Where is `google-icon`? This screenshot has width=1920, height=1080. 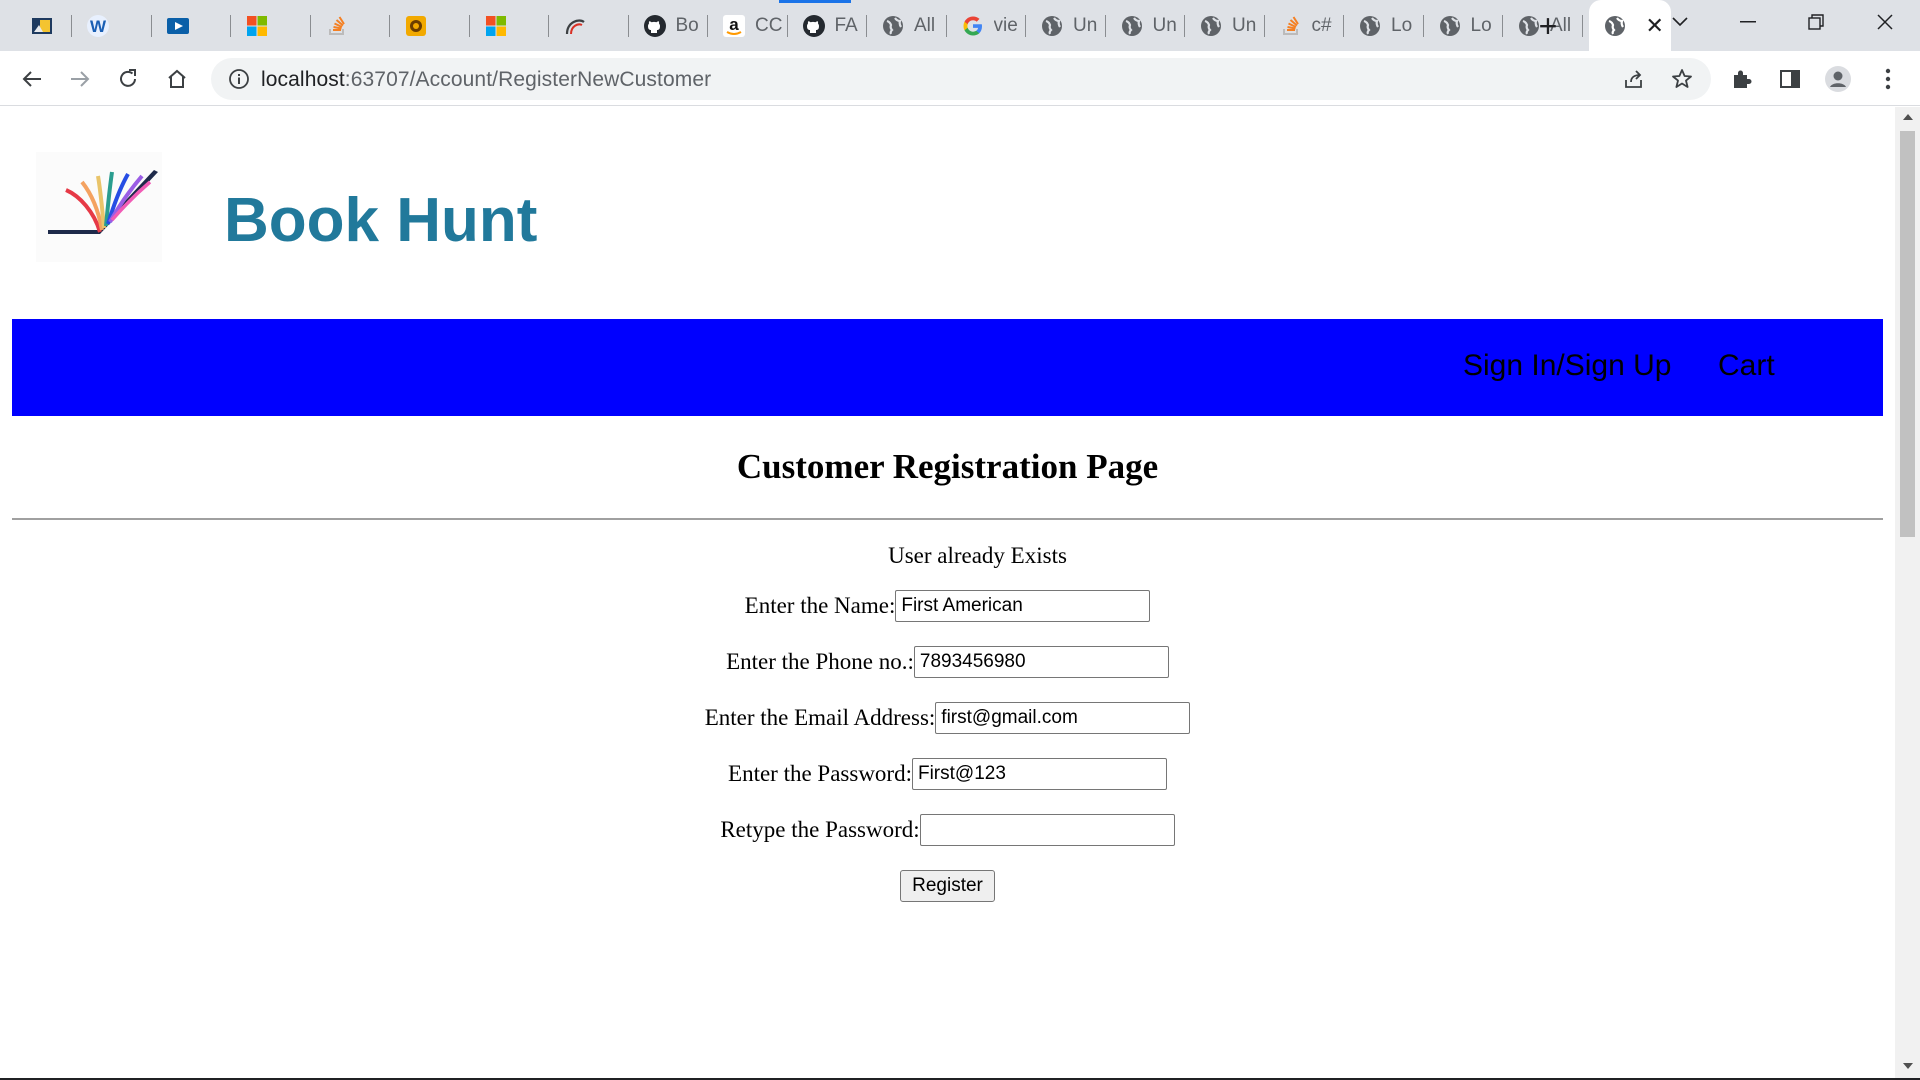
google-icon is located at coordinates (973, 26).